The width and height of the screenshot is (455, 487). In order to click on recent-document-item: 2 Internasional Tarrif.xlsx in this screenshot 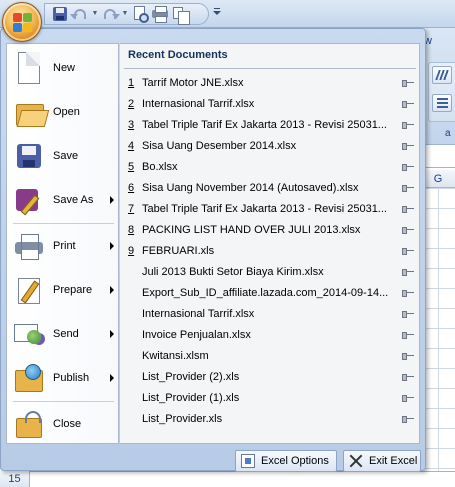, I will do `click(270, 104)`.